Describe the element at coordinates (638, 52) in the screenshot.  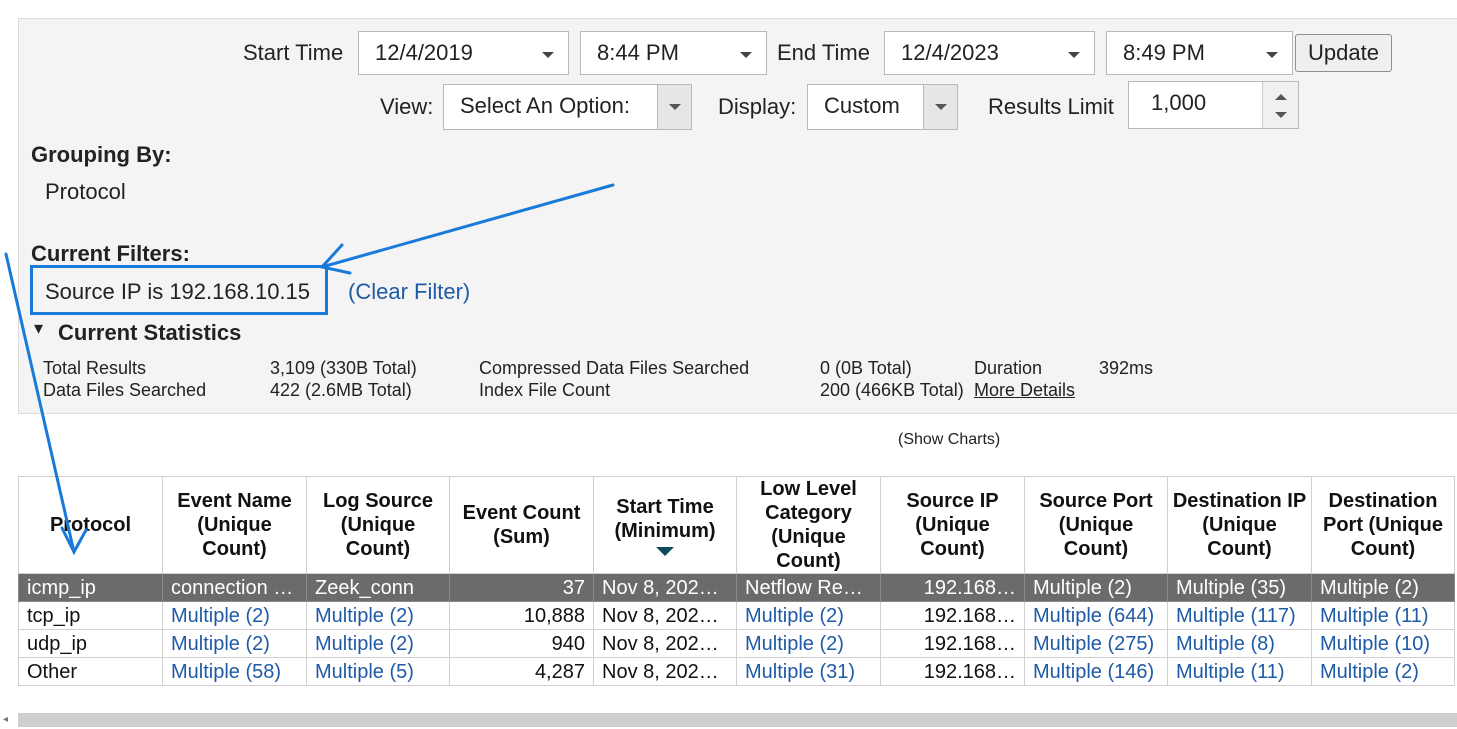
I see `start-time-value: 8:44 PM` at that location.